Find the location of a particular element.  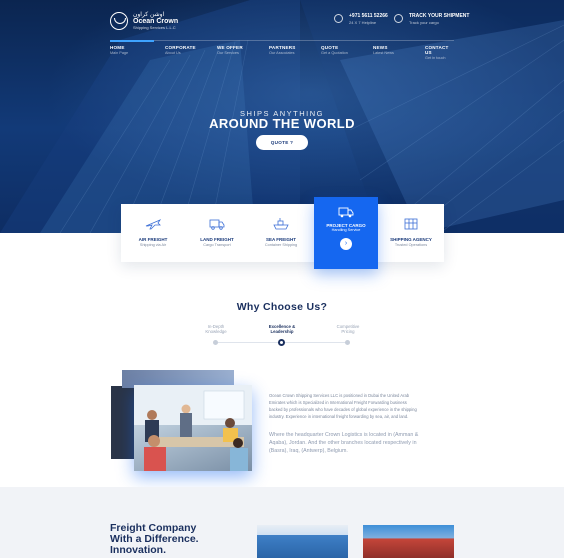

service-land-freight: LAND FREIGHT Cargo Transport is located at coordinates (217, 233).